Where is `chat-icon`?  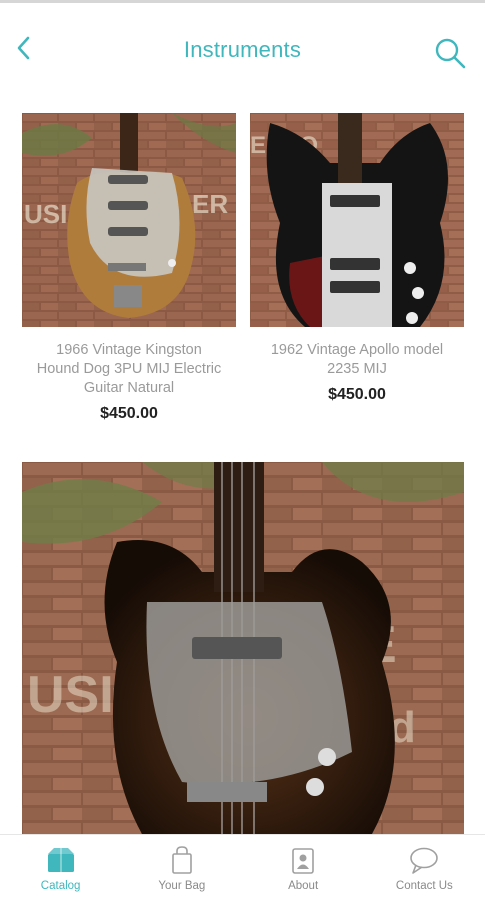 chat-icon is located at coordinates (424, 860).